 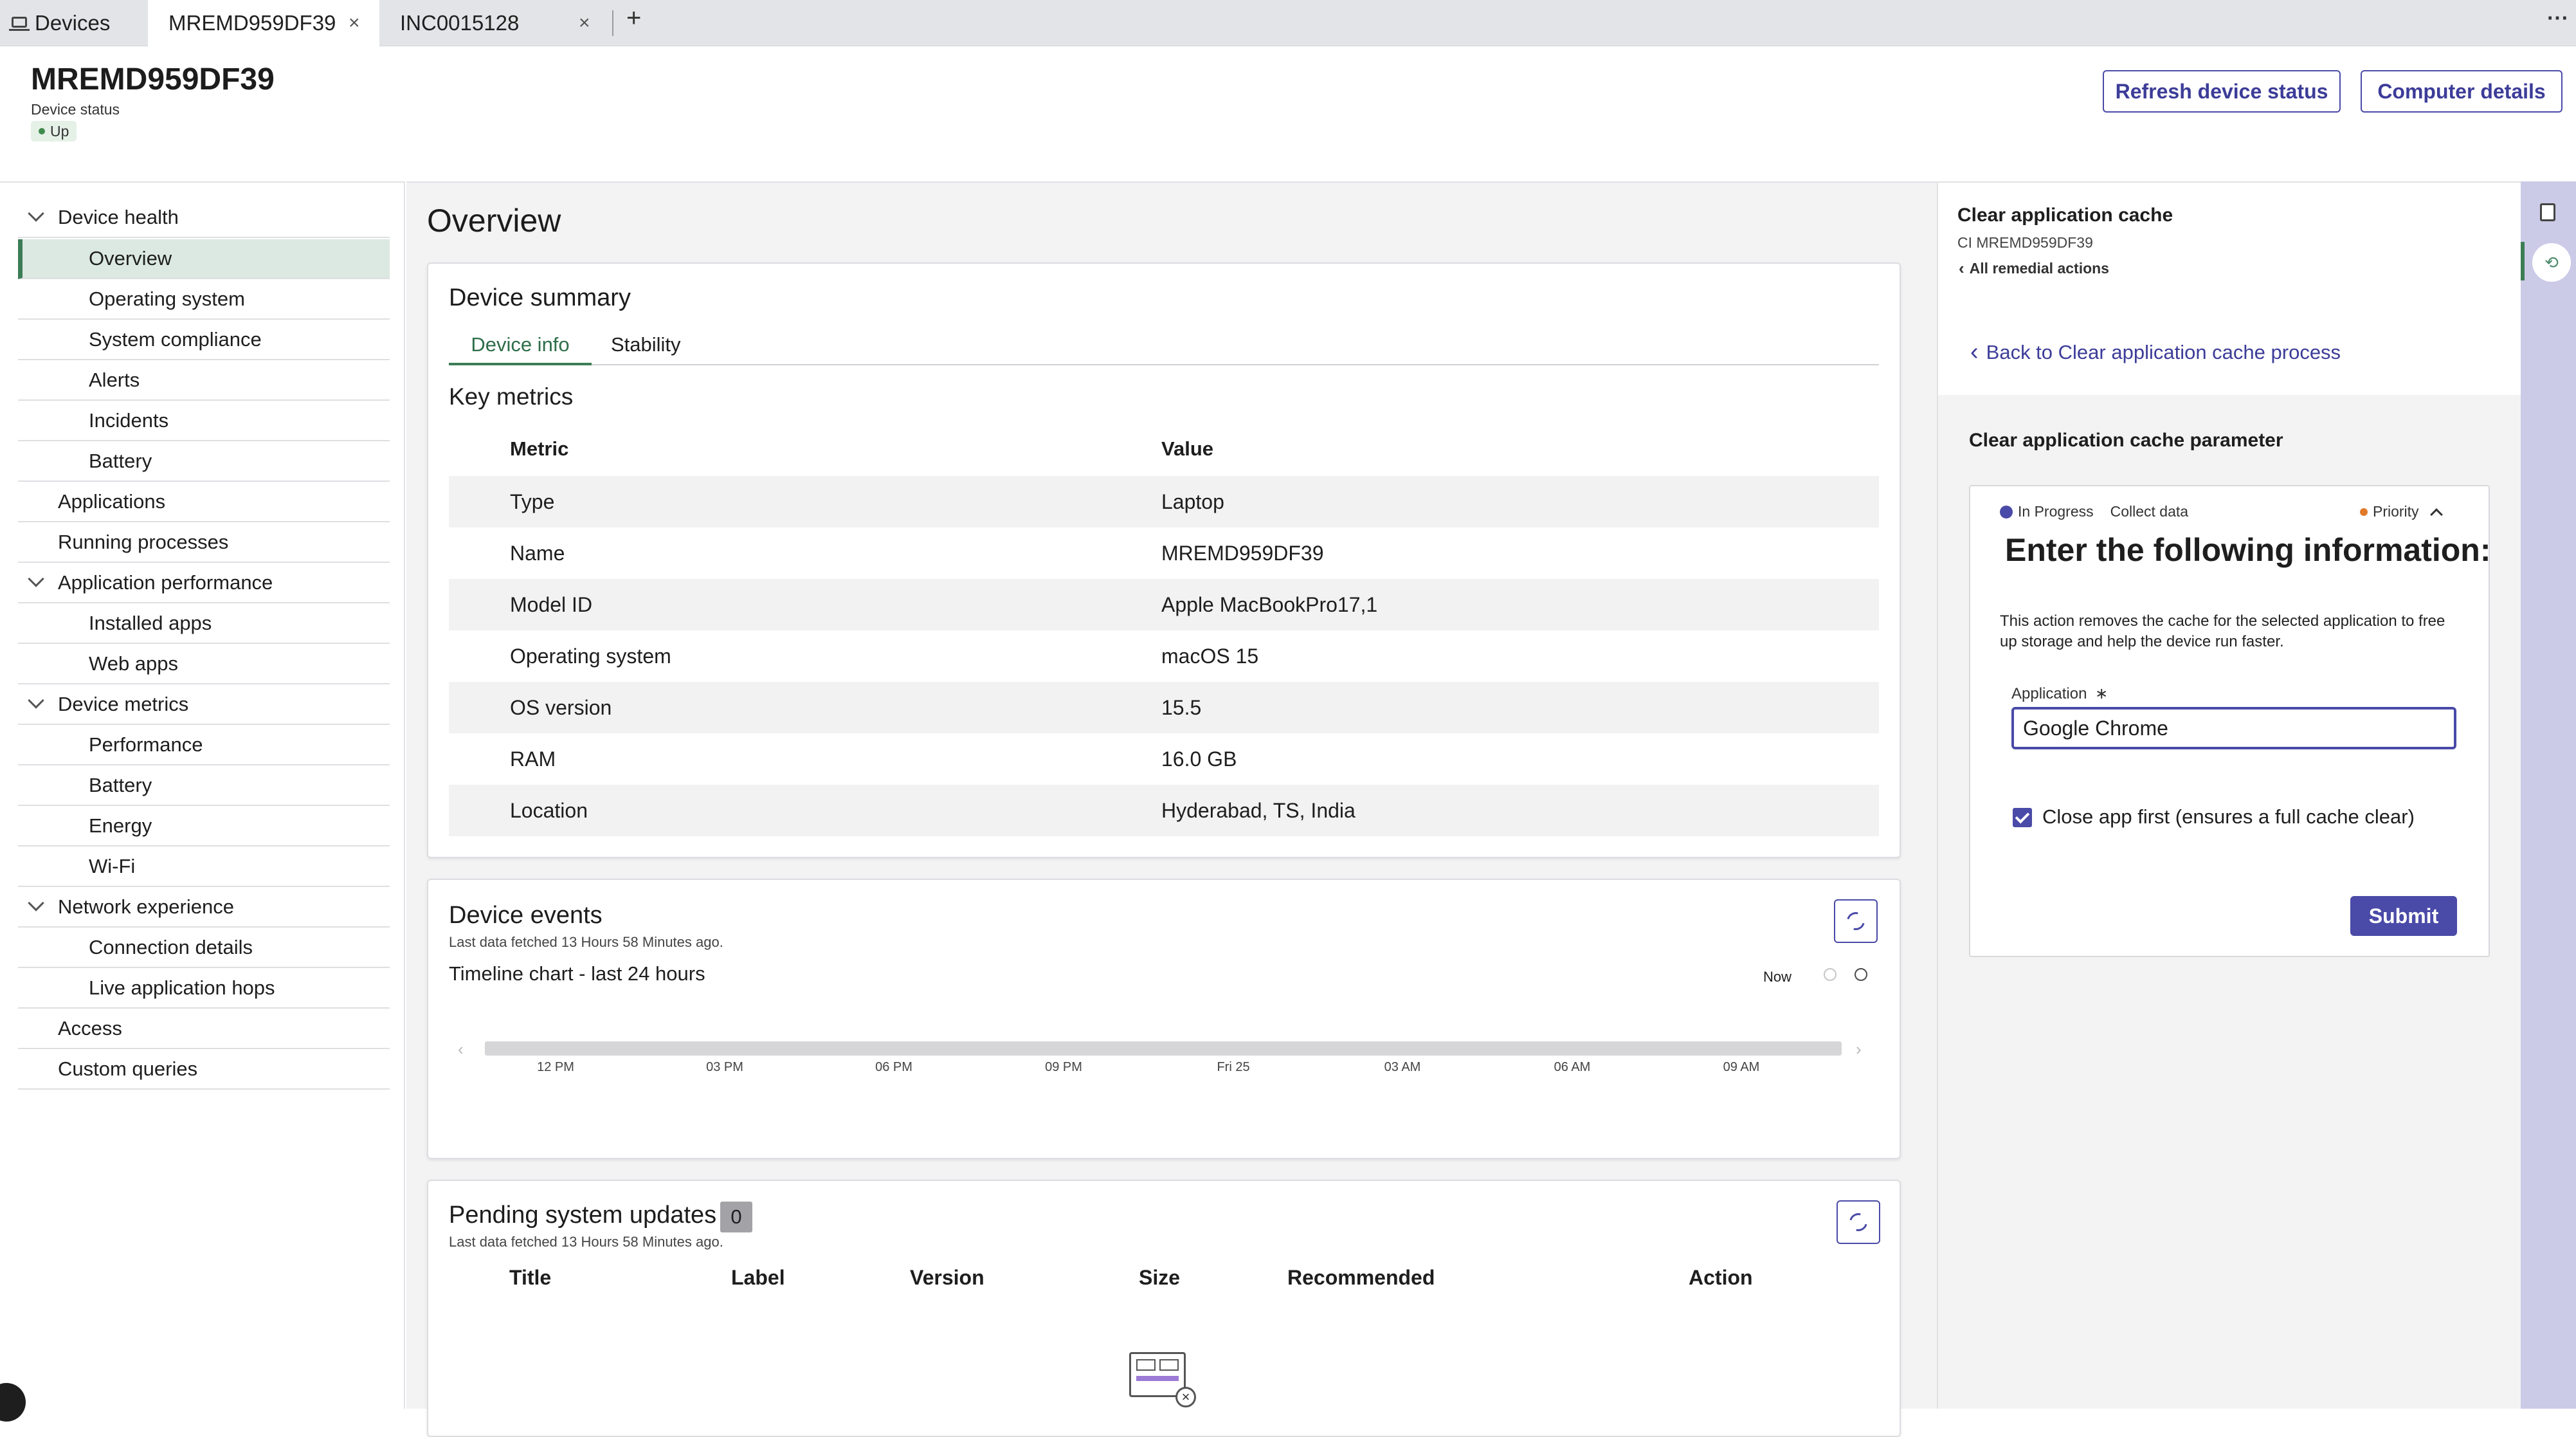 I want to click on timeline-prev-icon: ‹, so click(x=461, y=1049).